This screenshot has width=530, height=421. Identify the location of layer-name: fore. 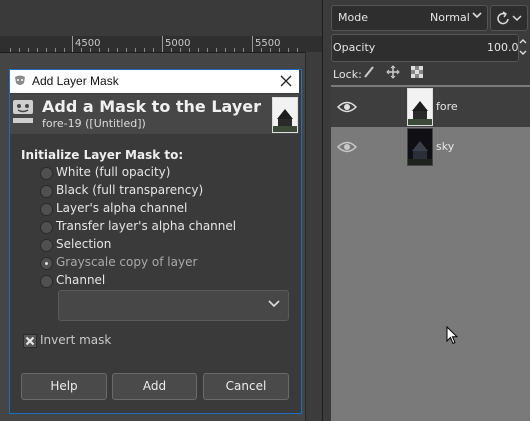
(447, 106).